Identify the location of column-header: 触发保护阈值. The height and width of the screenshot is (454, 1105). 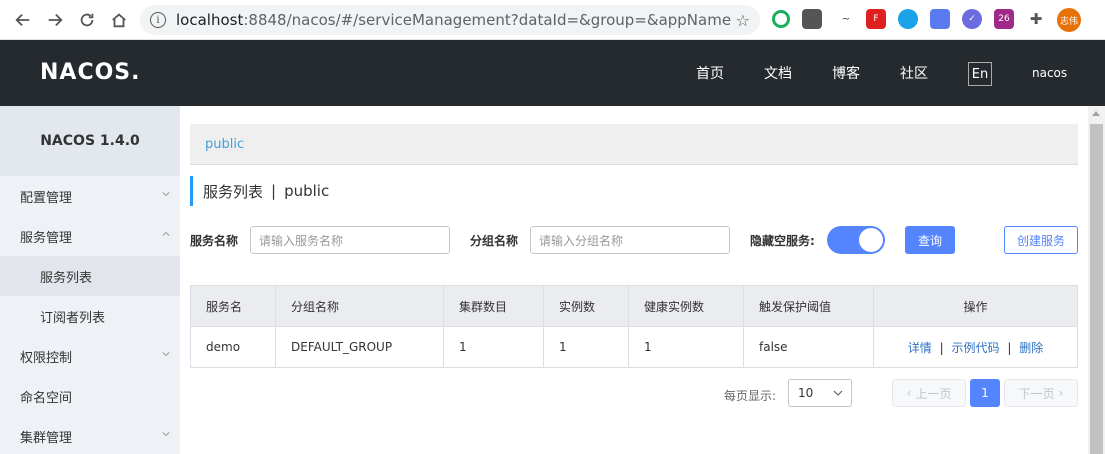
(808, 306).